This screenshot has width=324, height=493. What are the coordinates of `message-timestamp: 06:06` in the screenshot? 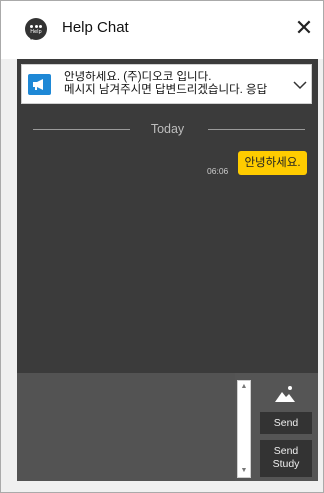 It's located at (218, 171).